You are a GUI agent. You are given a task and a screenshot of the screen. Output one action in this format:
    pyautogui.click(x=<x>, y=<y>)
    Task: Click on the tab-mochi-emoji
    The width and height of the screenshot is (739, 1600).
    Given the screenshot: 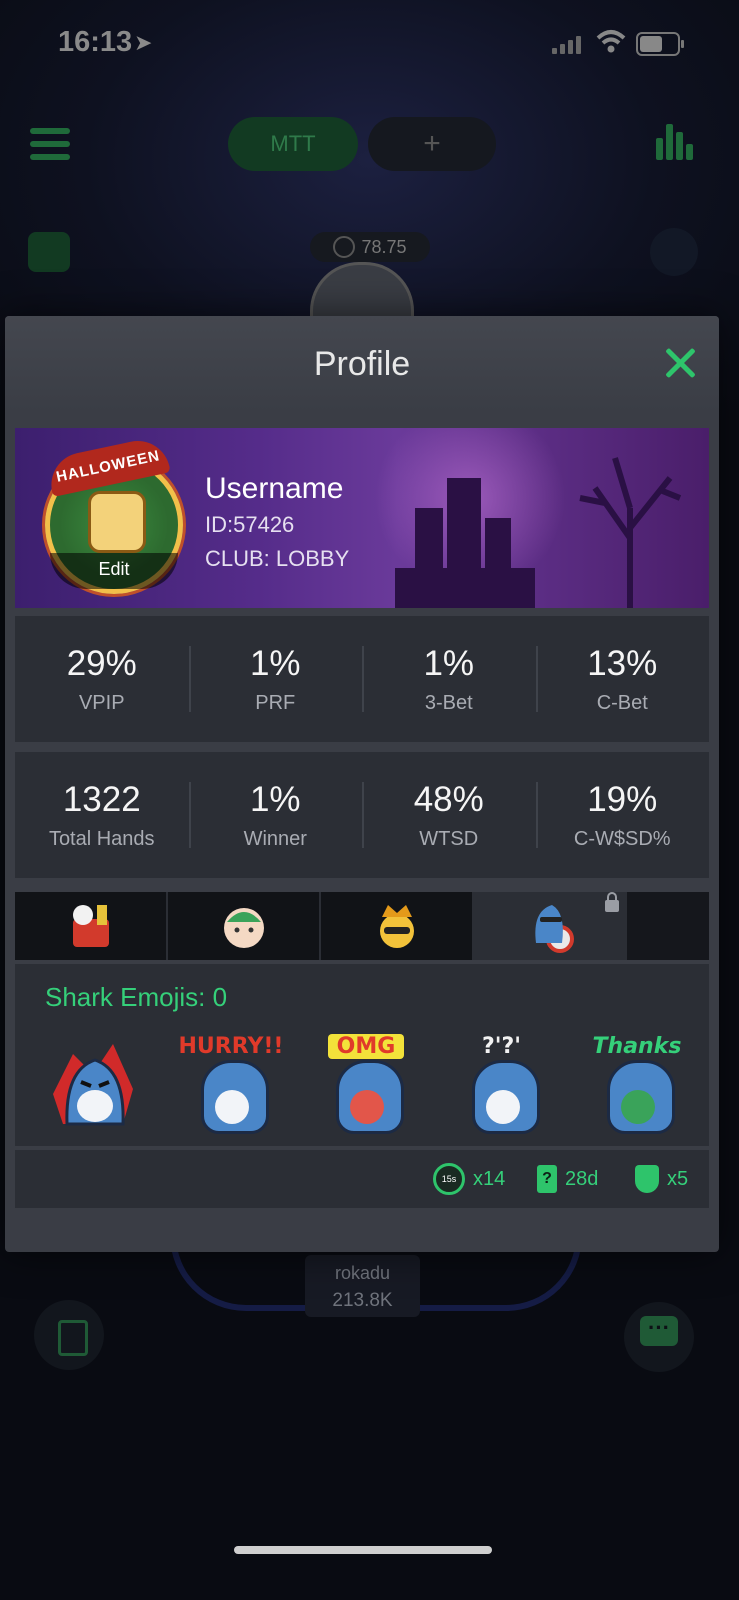 What is the action you would take?
    pyautogui.click(x=244, y=926)
    